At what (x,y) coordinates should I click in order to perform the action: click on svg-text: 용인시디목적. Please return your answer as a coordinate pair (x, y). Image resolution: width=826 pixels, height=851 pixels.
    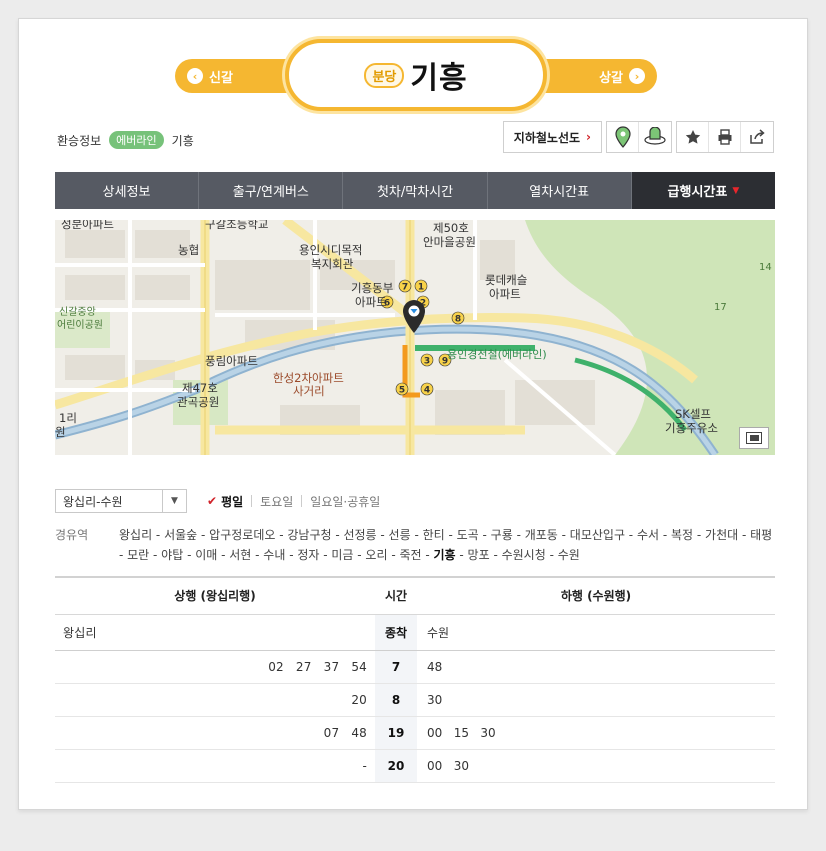
    Looking at the image, I should click on (330, 250).